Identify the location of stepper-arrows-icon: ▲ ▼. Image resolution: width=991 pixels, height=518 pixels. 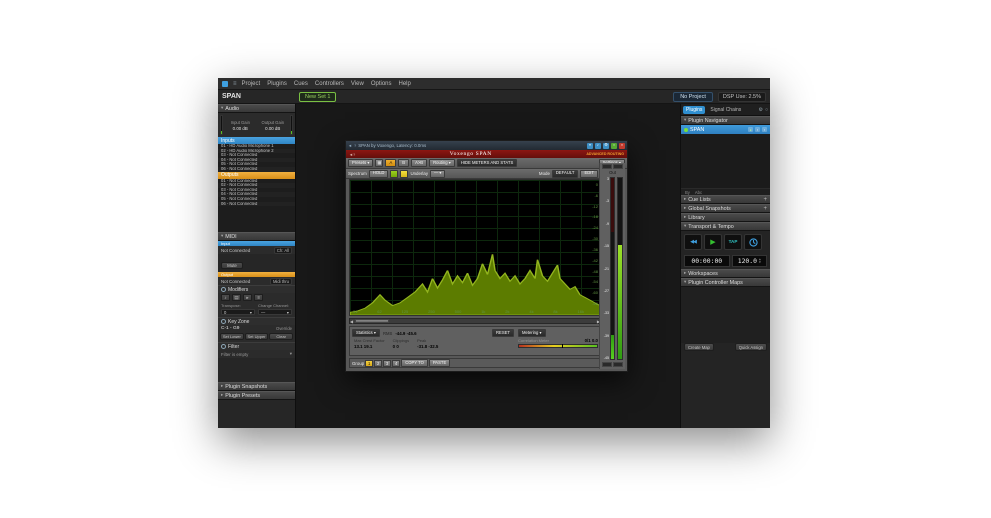
(760, 261).